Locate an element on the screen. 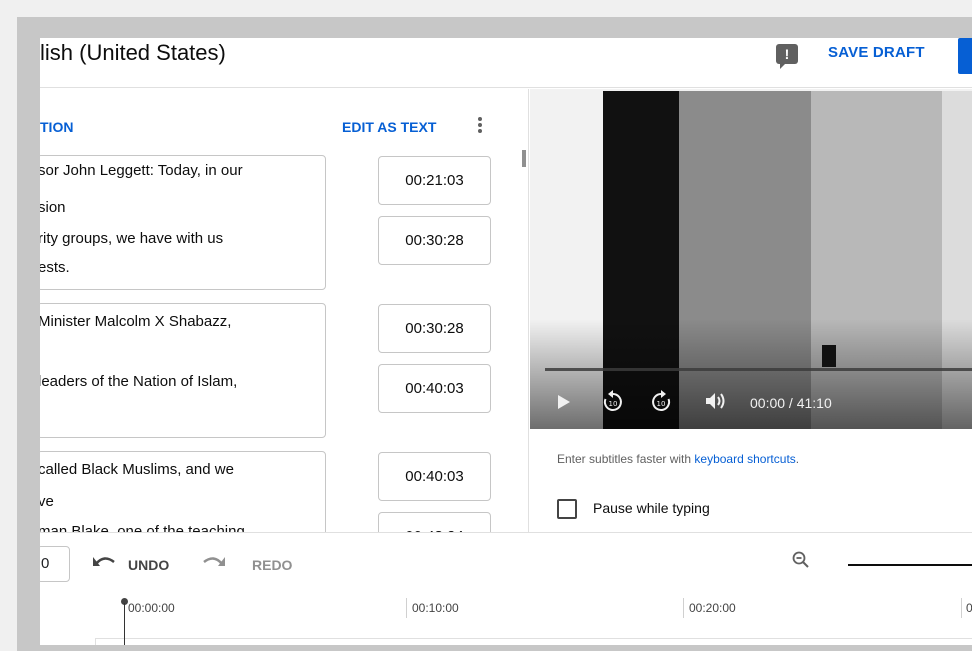 The height and width of the screenshot is (651, 972). forward-10-icon: 10 is located at coordinates (661, 401).